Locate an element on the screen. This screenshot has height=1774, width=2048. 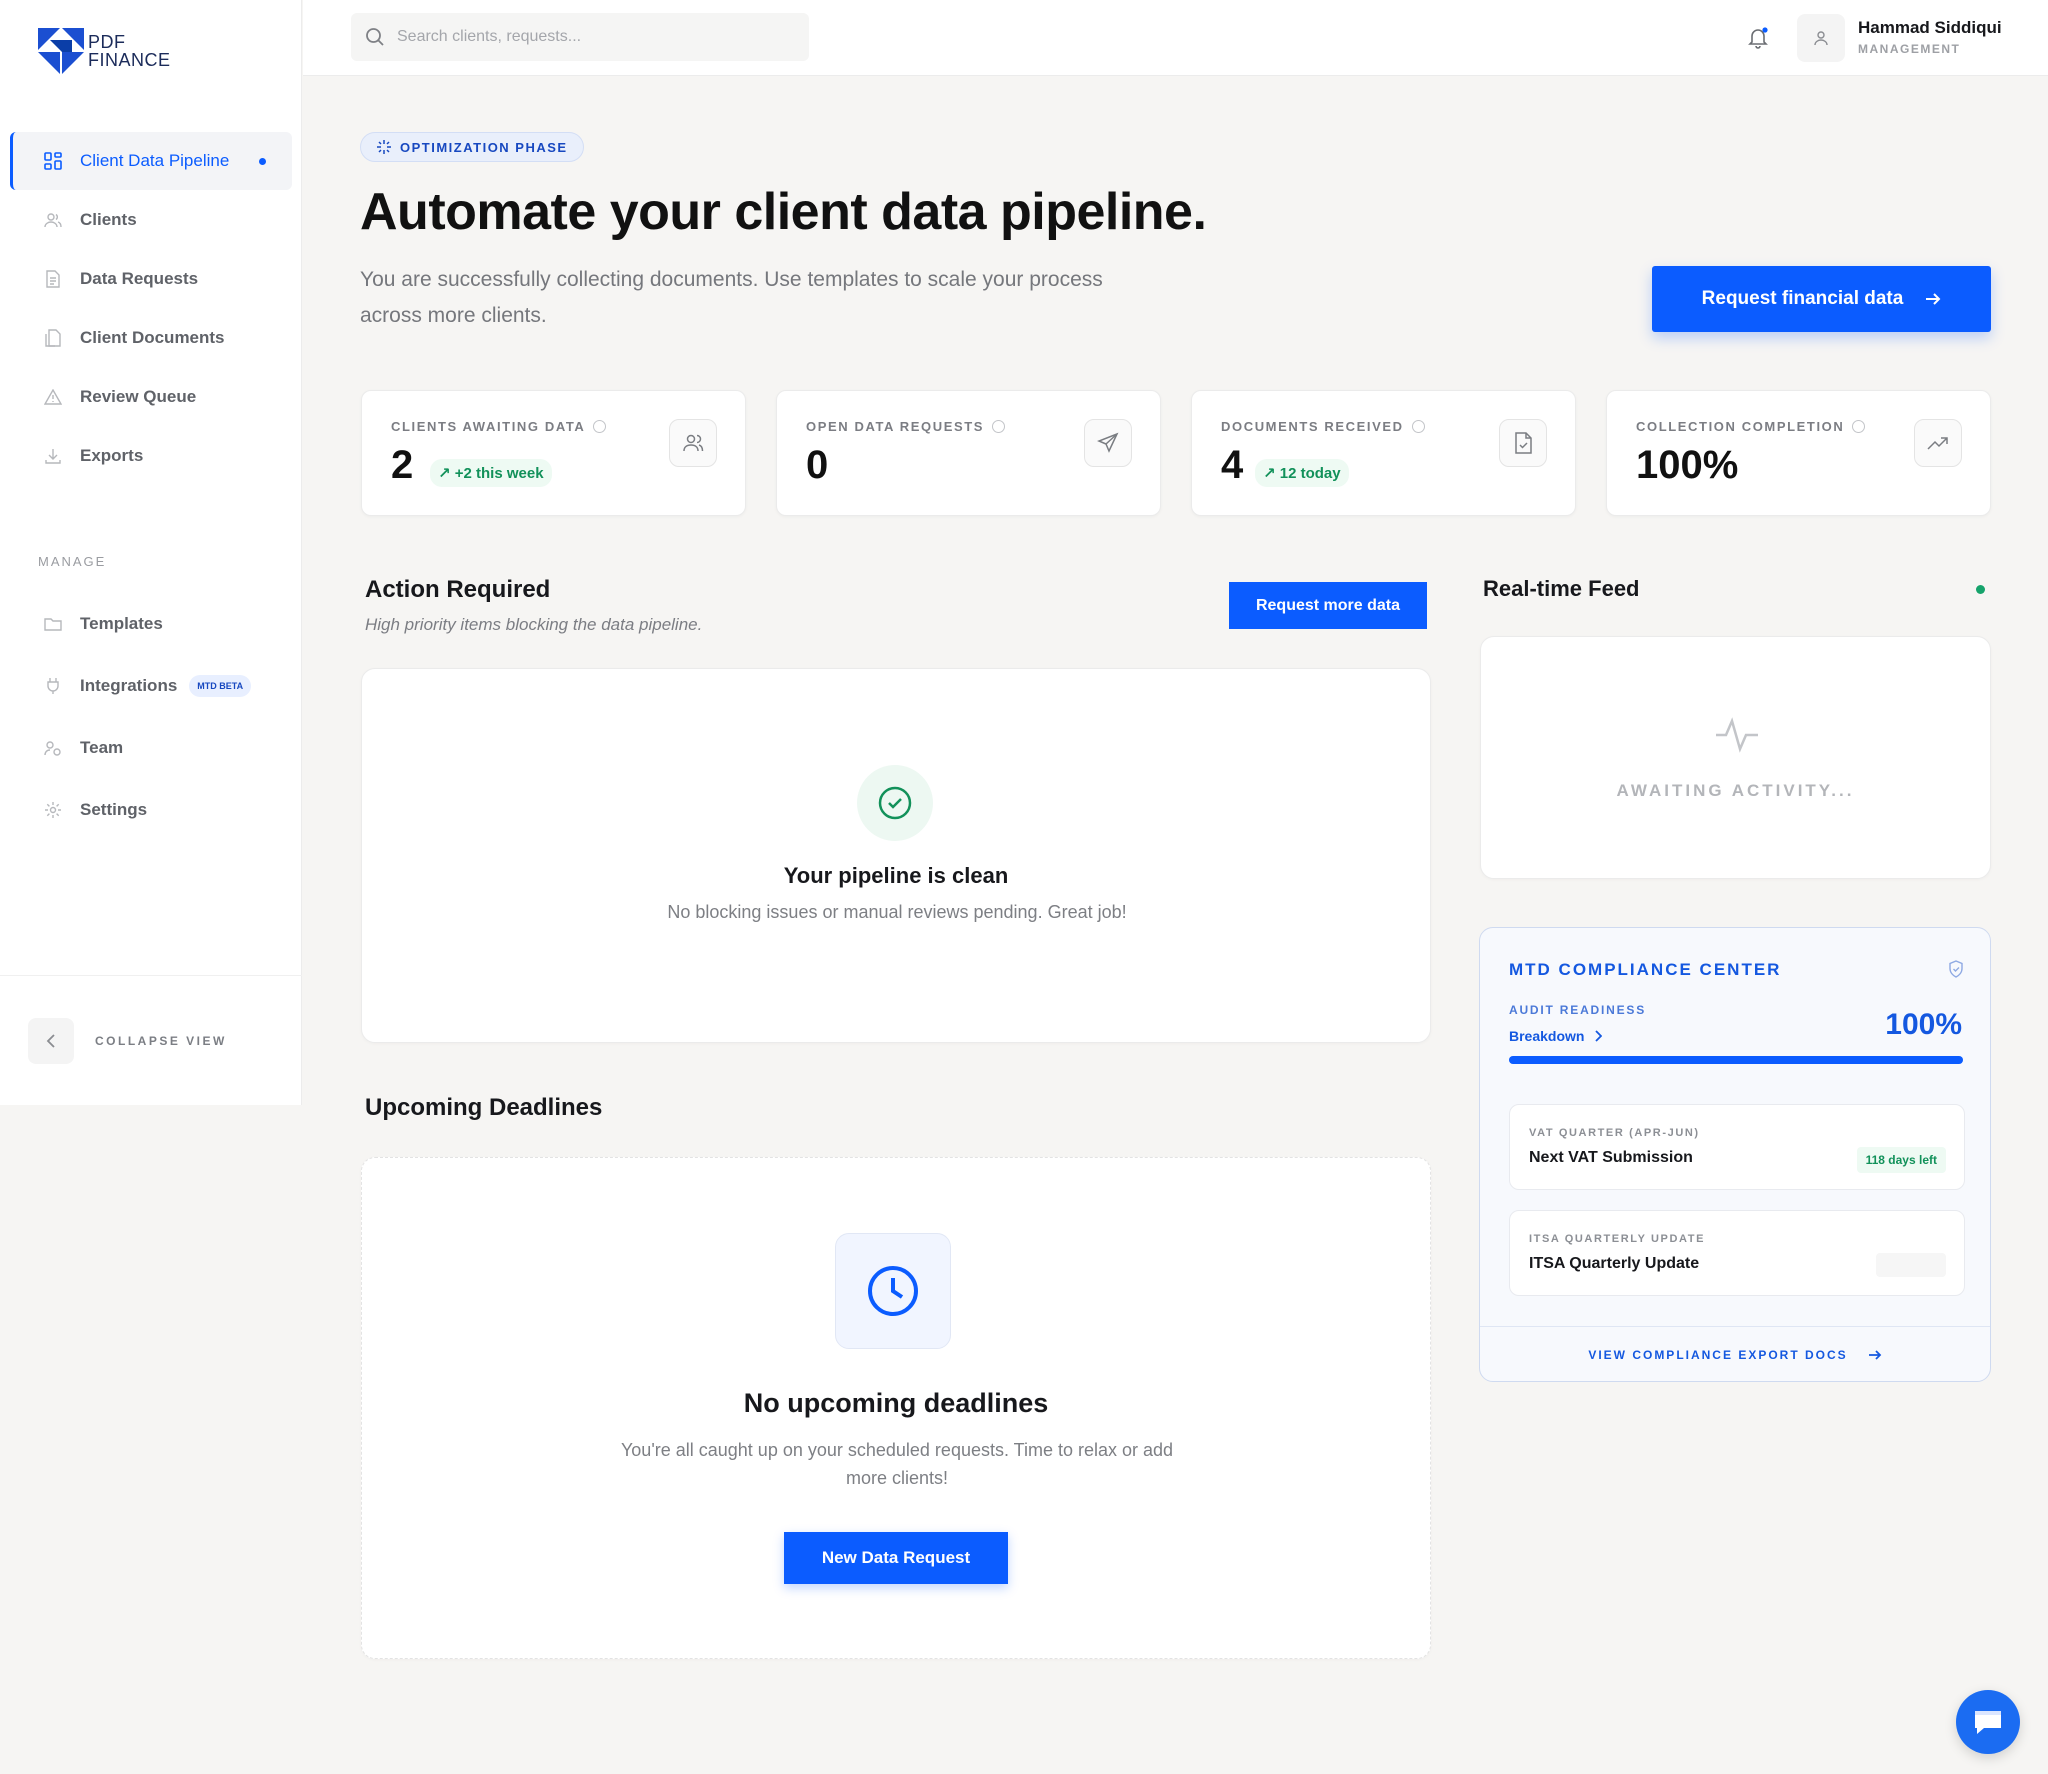
chat-icon is located at coordinates (1988, 1722).